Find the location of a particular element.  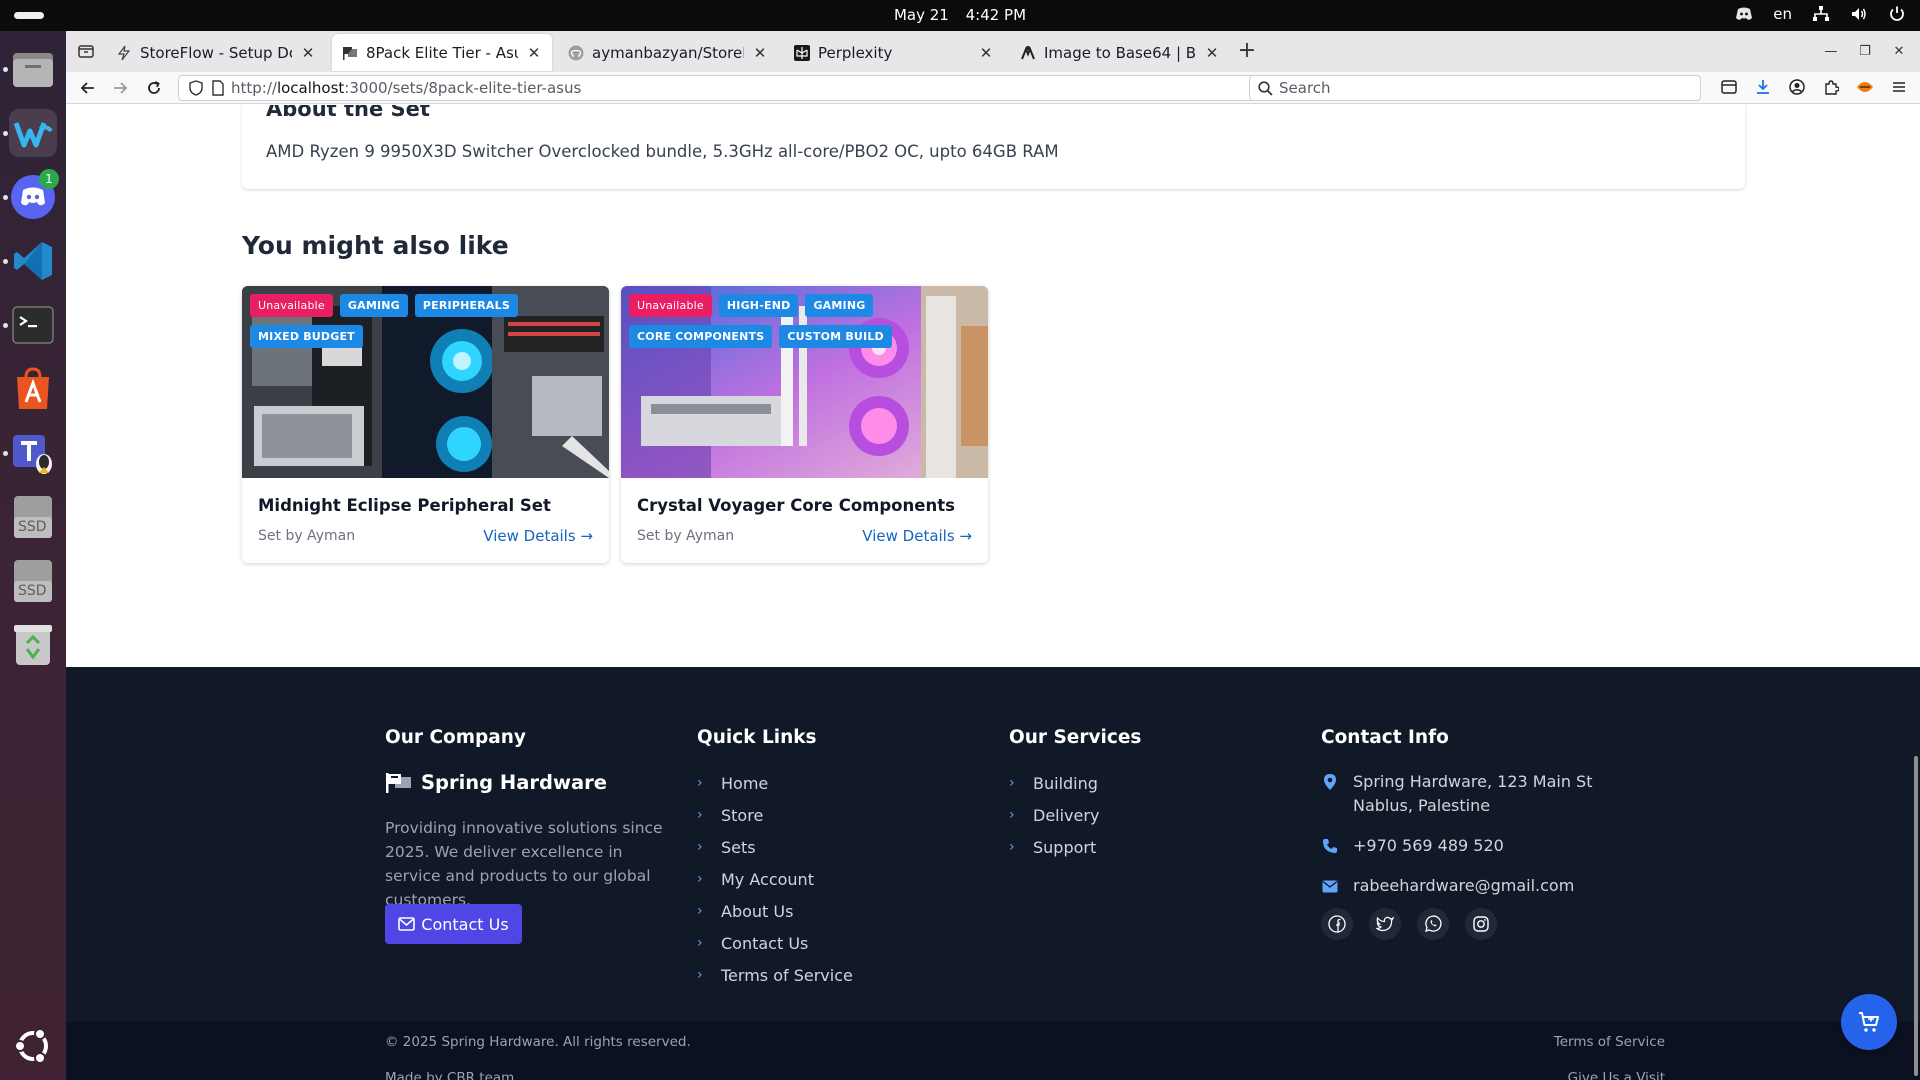

set-card-title: Crystal Voyager Core Components is located at coordinates (796, 505).